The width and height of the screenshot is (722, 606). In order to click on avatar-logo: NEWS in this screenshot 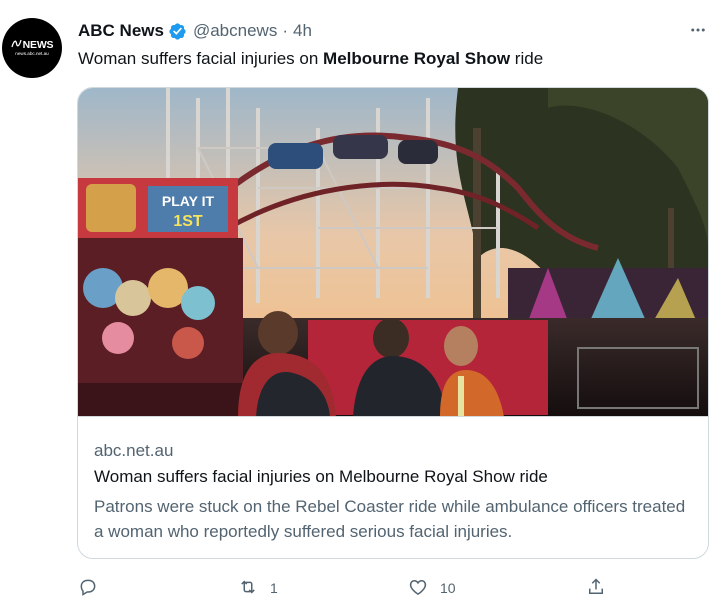, I will do `click(32, 45)`.